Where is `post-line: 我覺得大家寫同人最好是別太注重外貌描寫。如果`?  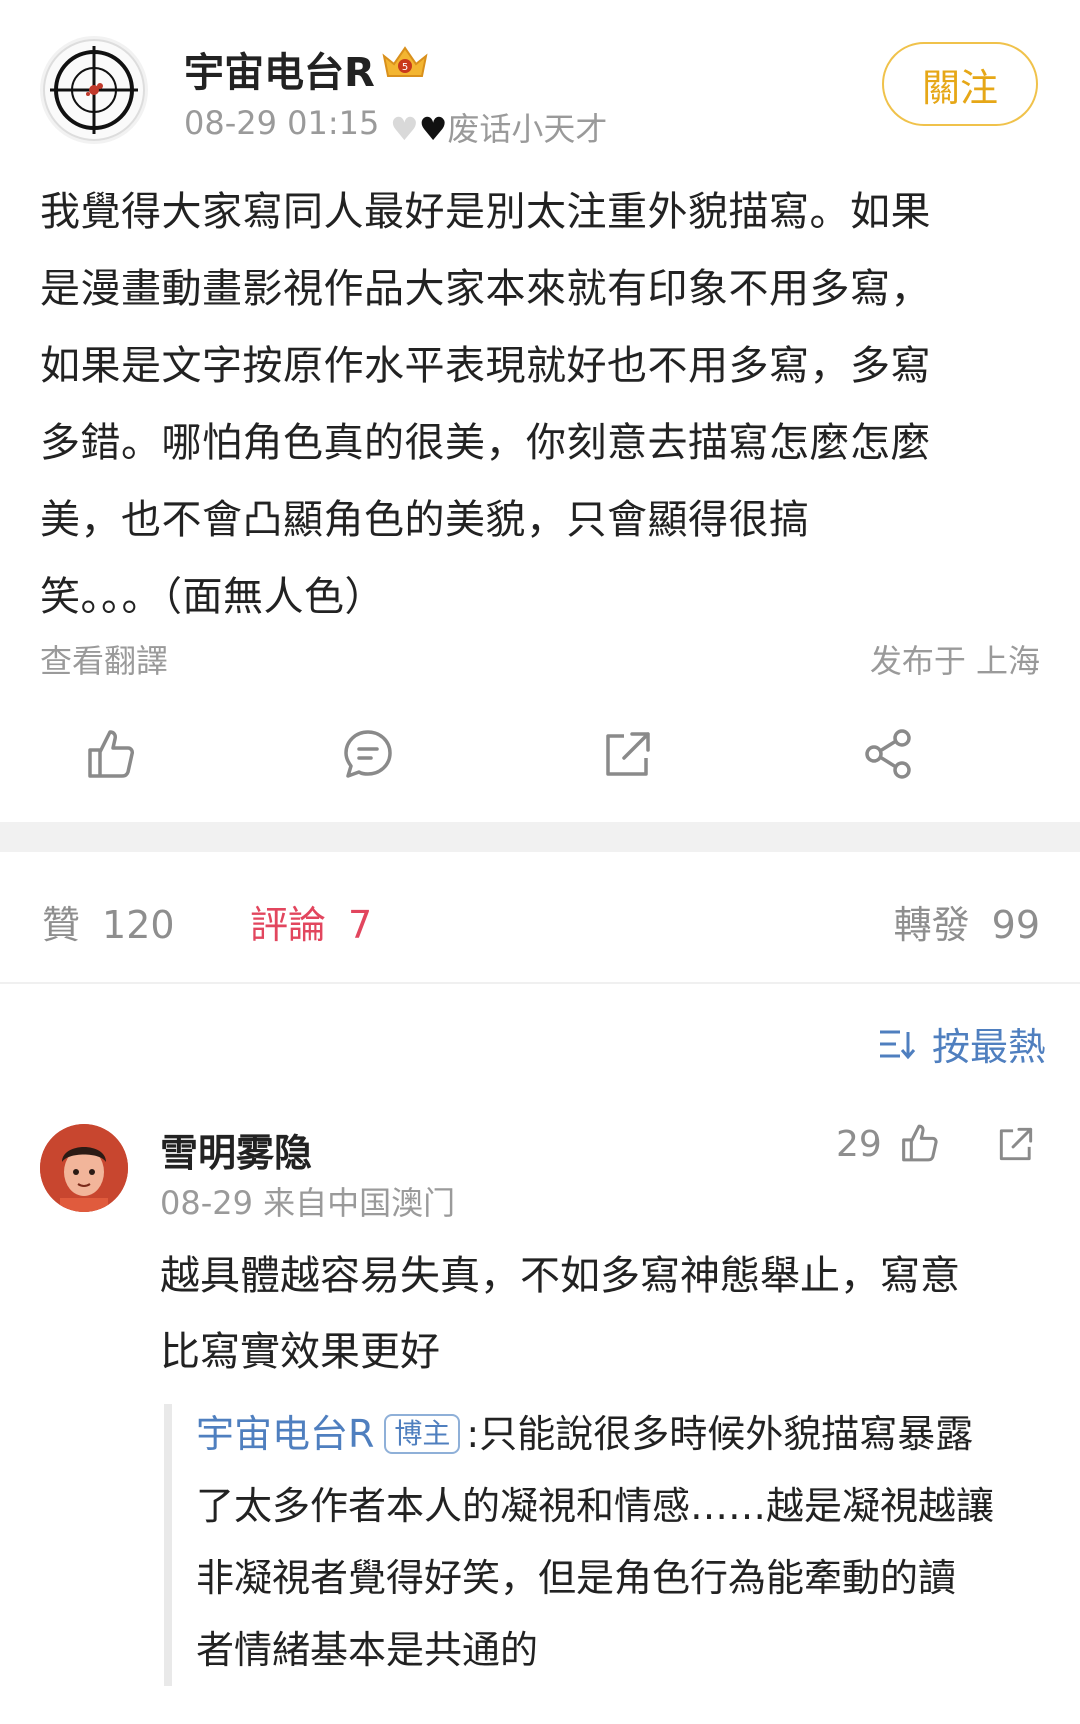 post-line: 我覺得大家寫同人最好是別太注重外貌描寫。如果 is located at coordinates (485, 212).